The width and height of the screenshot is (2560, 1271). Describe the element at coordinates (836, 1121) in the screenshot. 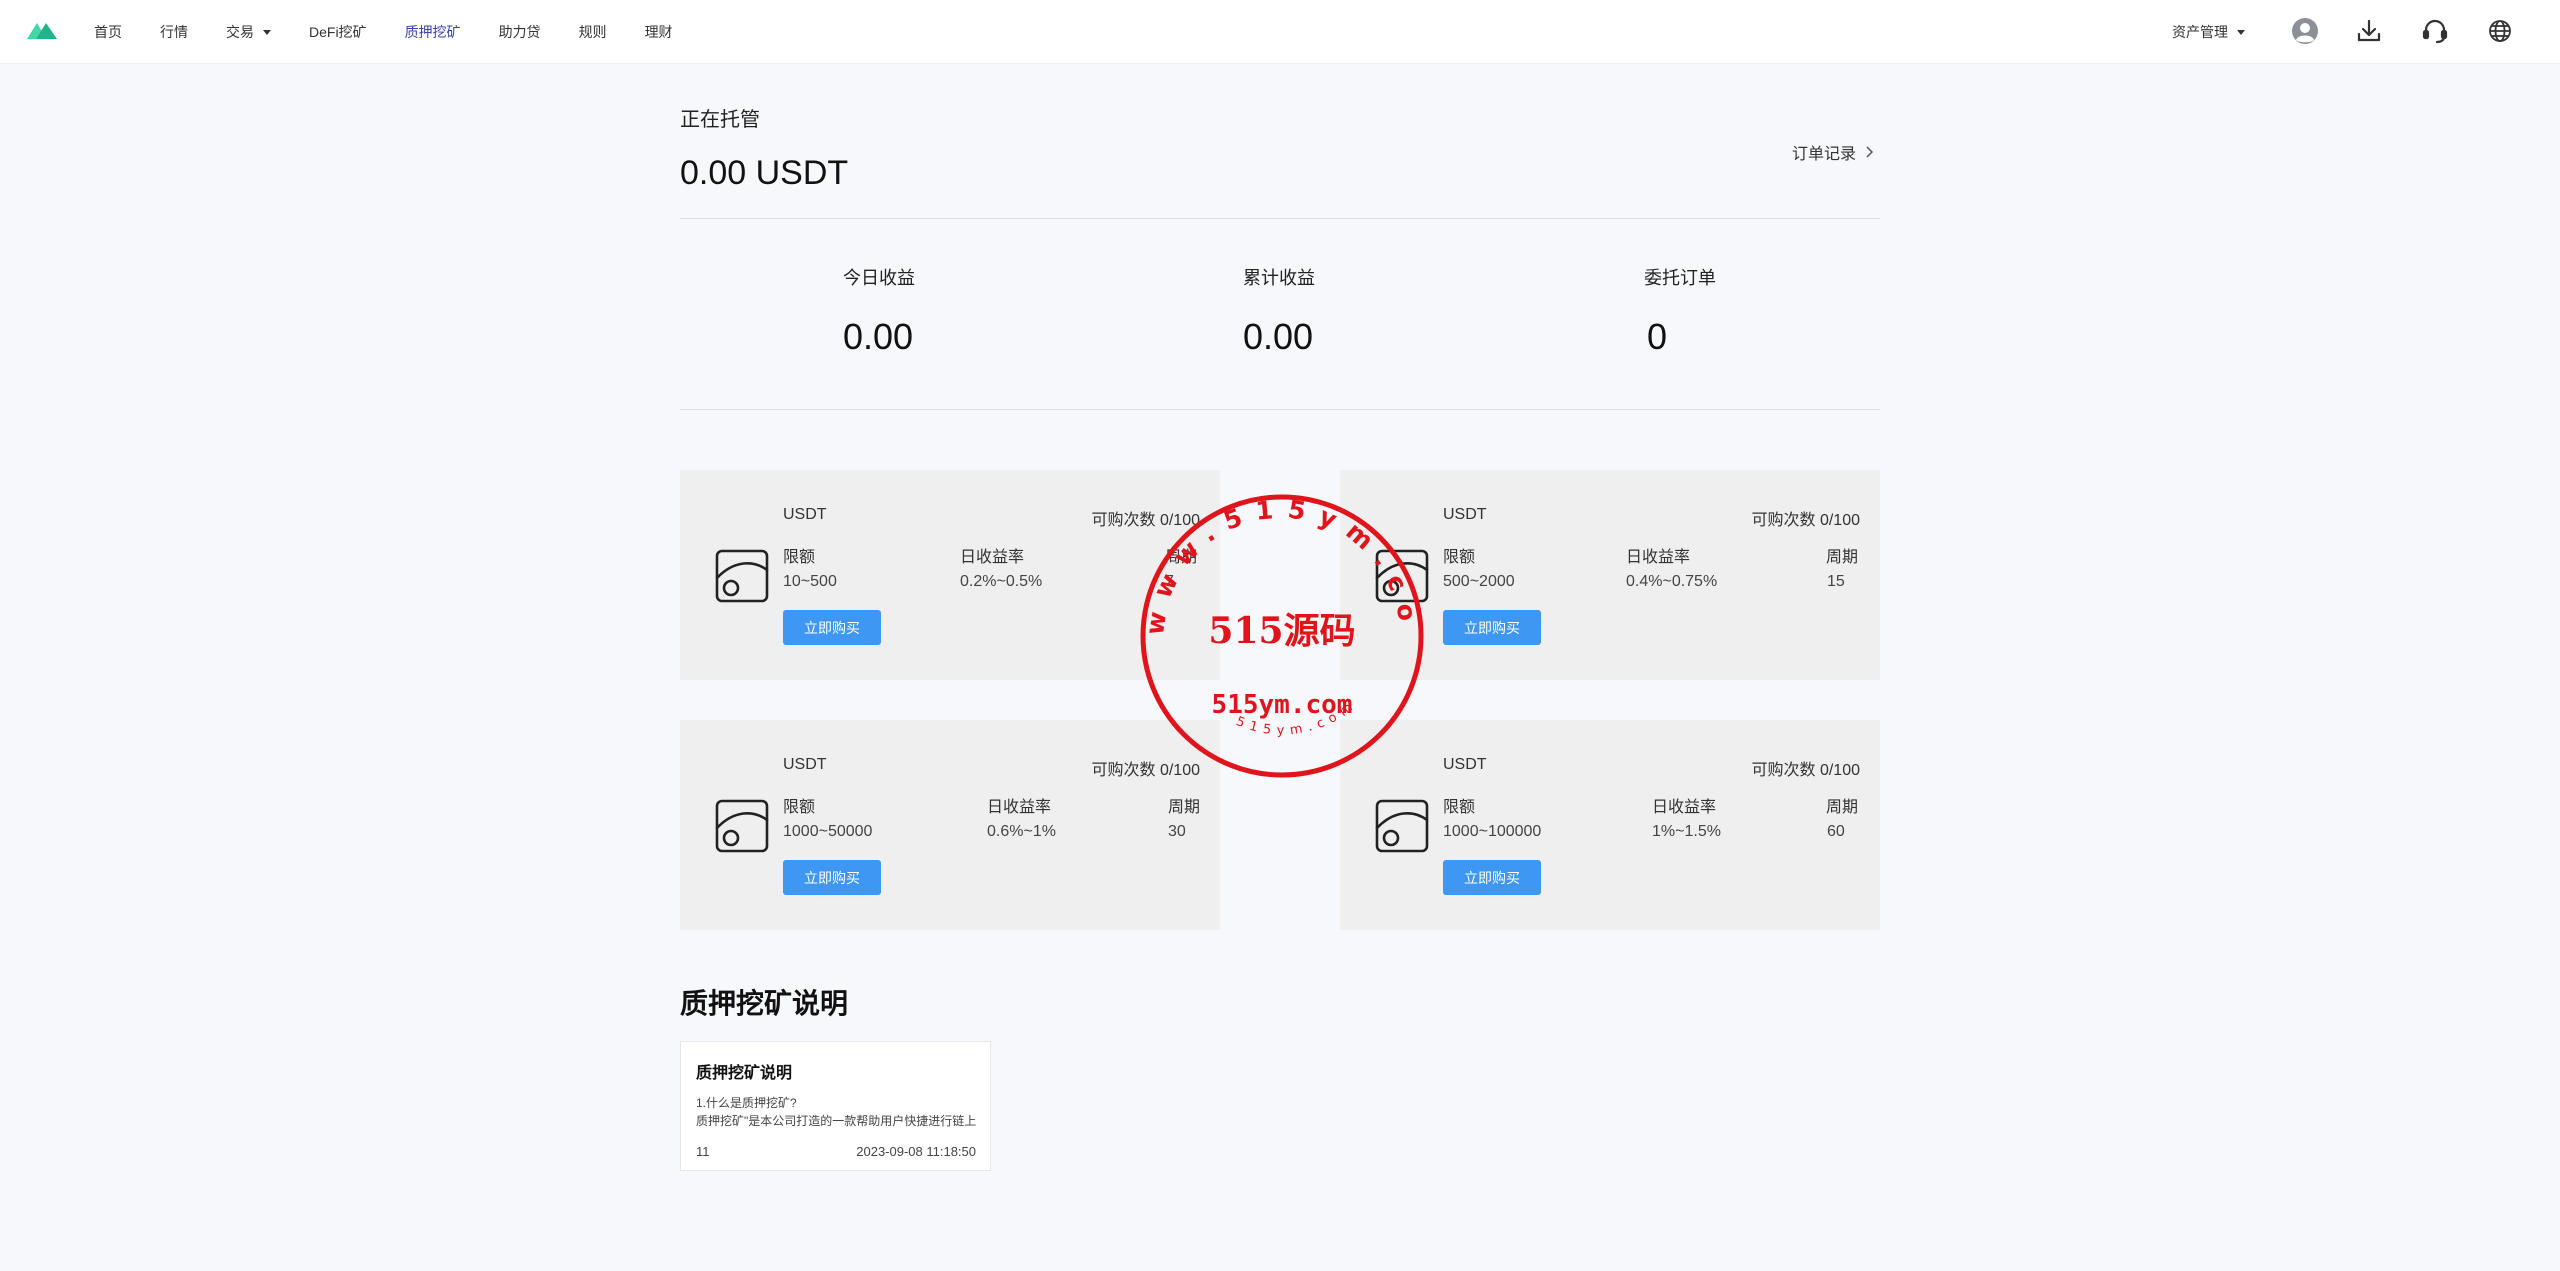

I see `notice-line: 质押挖矿"是本公司打造的一款帮助用户快捷进行链上` at that location.